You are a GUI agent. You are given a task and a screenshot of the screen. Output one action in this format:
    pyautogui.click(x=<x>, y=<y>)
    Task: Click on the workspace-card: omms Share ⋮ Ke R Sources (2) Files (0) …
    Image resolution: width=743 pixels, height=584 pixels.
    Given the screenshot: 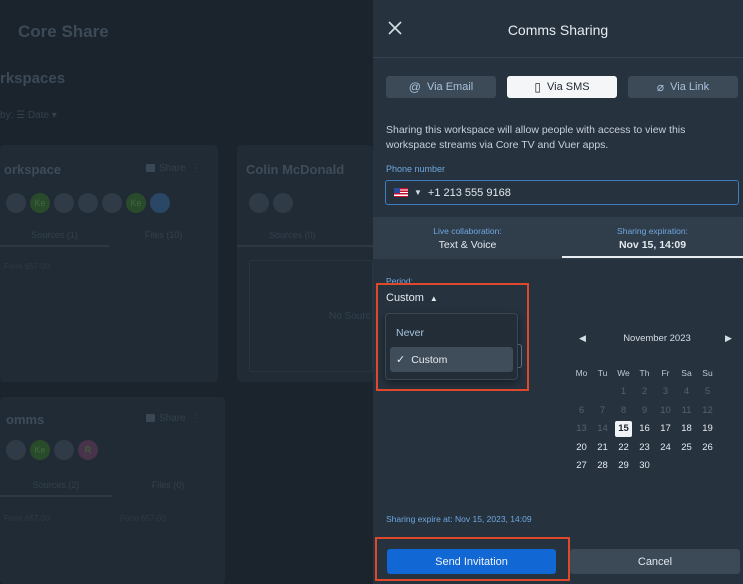 What is the action you would take?
    pyautogui.click(x=112, y=490)
    